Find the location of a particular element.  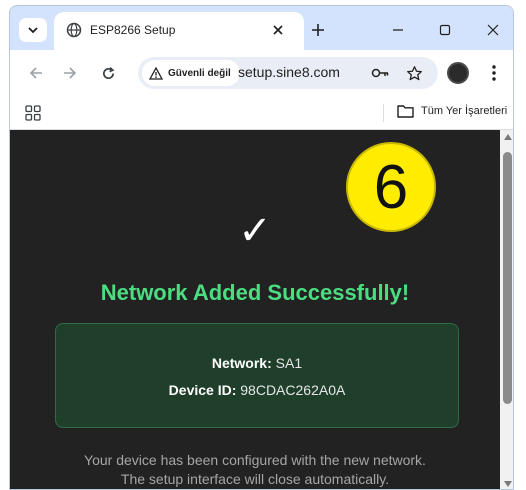

tab-close-button is located at coordinates (278, 30).